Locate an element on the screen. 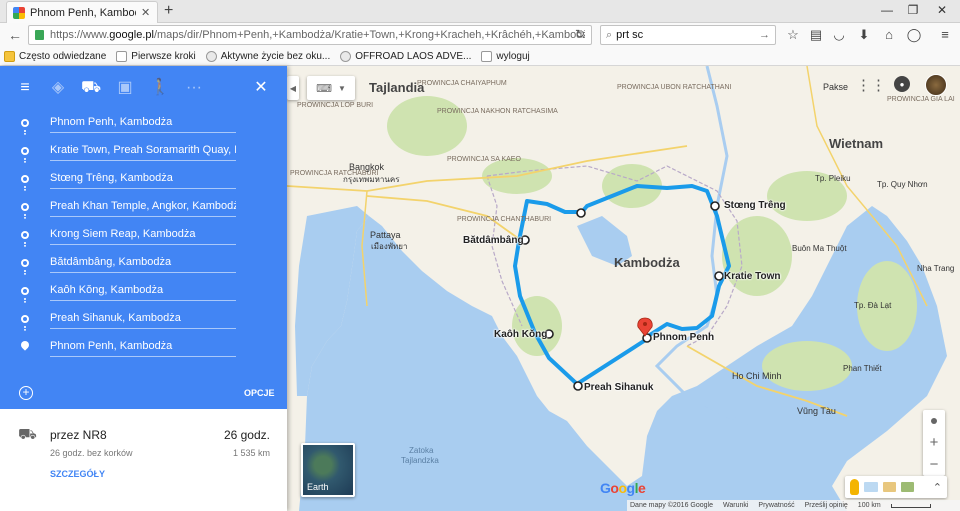 This screenshot has width=960, height=511. city-label: กรุงเทพมหานคร is located at coordinates (371, 179).